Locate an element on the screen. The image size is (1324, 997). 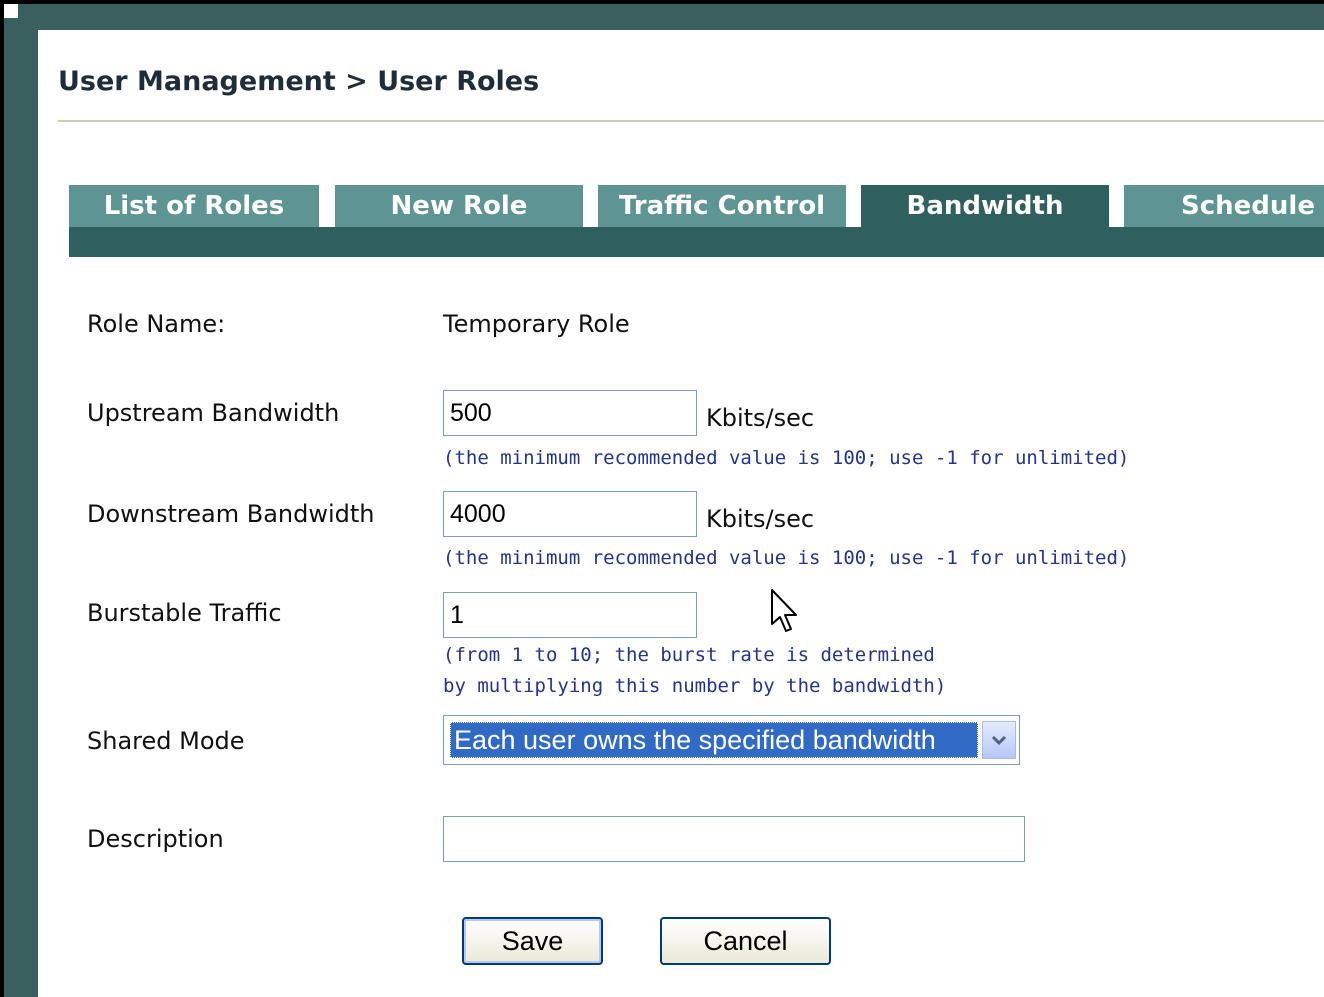
cancel-button: Cancel is located at coordinates (745, 941).